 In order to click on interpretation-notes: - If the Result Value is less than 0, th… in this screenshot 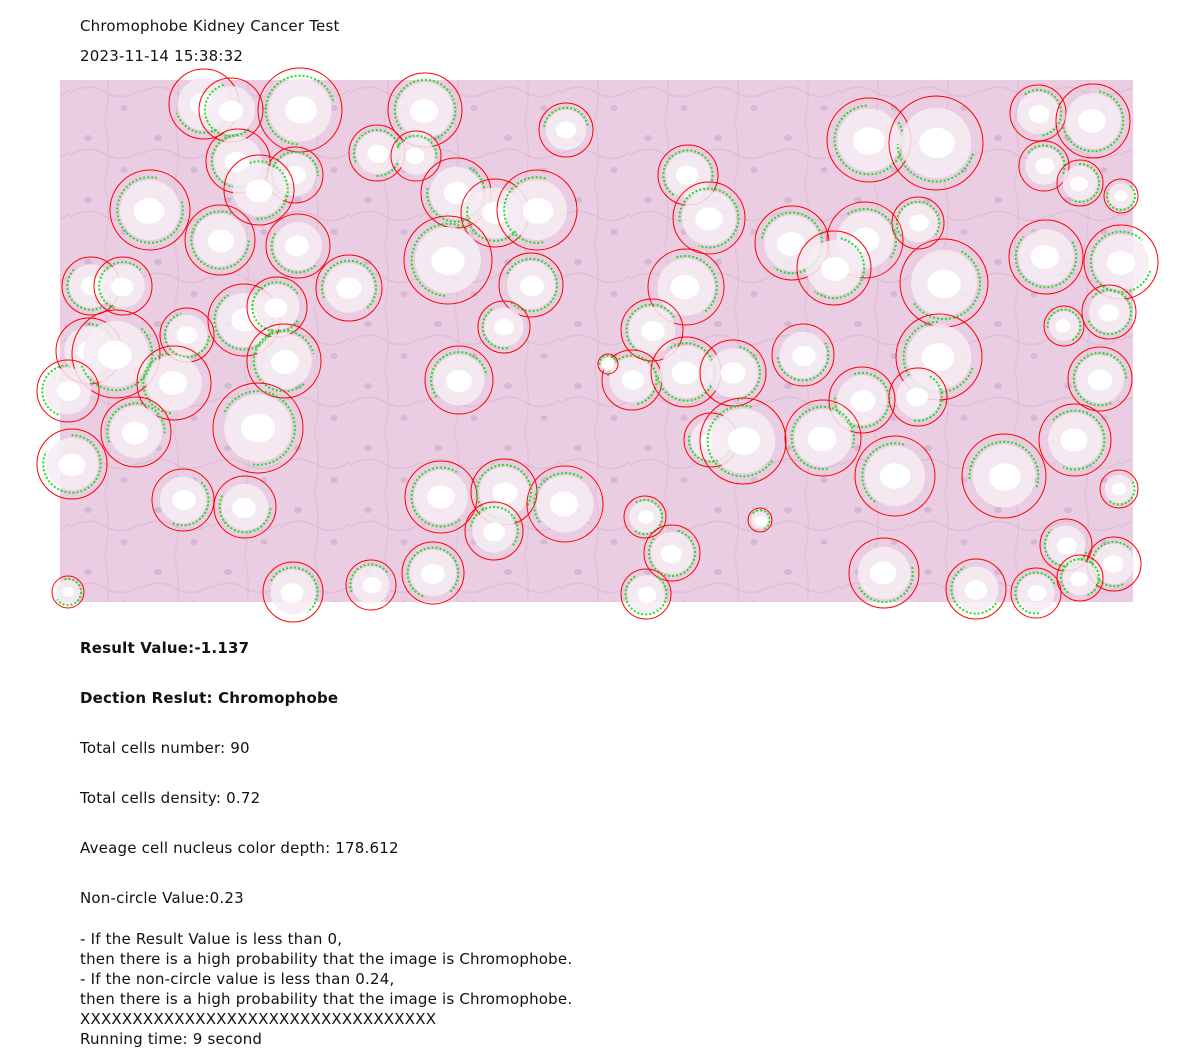, I will do `click(326, 989)`.